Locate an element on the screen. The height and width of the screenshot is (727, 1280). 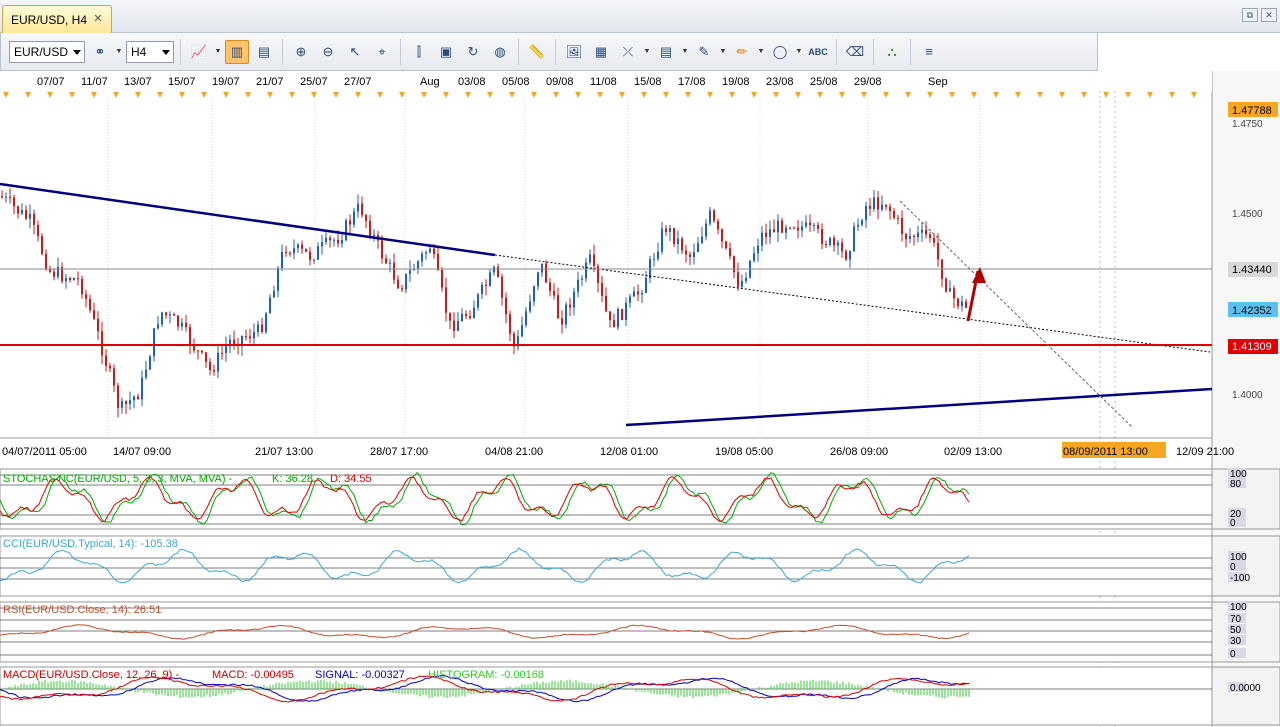
pen-icon: ✎ is located at coordinates (704, 52).